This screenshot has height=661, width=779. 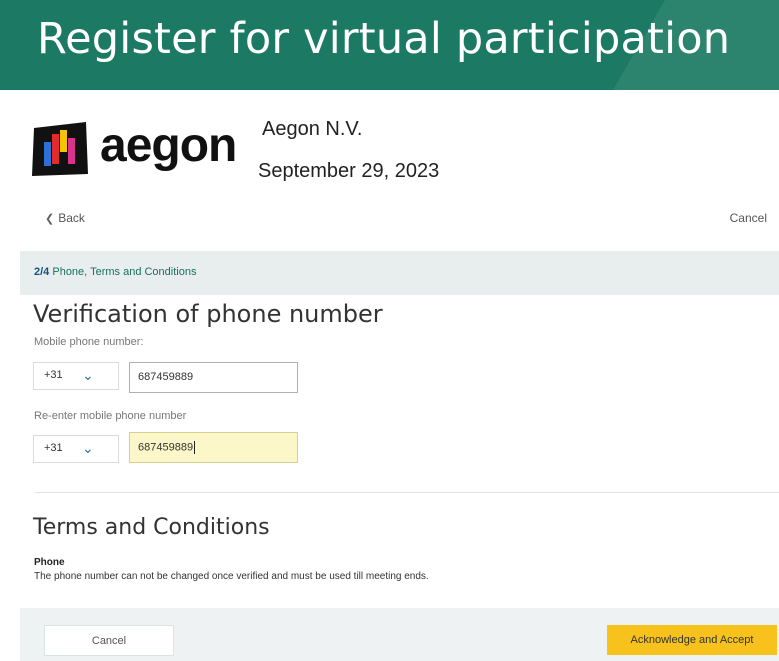 I want to click on terms-heading: Terms and Conditions, so click(x=151, y=527).